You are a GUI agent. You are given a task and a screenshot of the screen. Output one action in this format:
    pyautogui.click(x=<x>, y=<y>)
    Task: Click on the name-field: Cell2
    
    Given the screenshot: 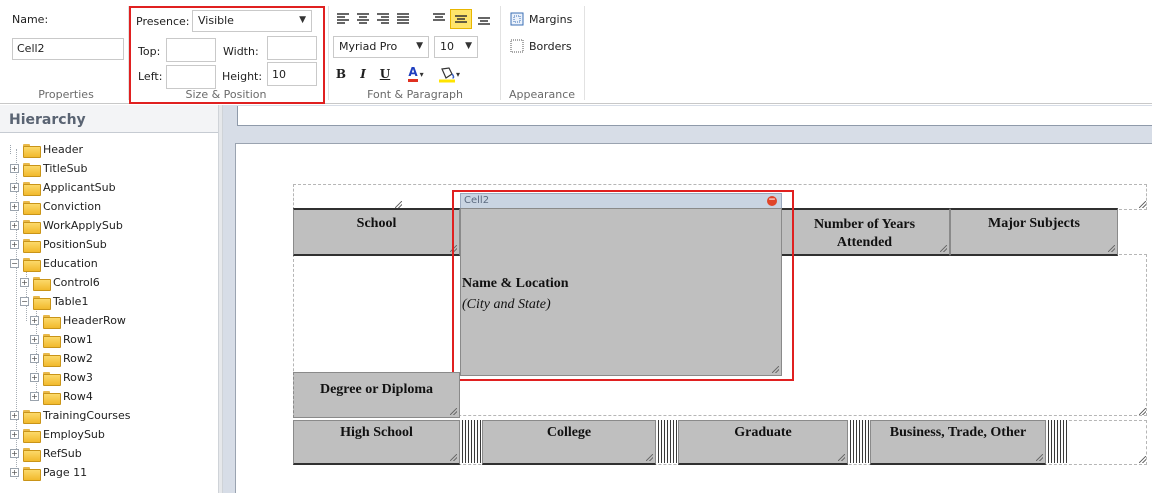 What is the action you would take?
    pyautogui.click(x=68, y=49)
    